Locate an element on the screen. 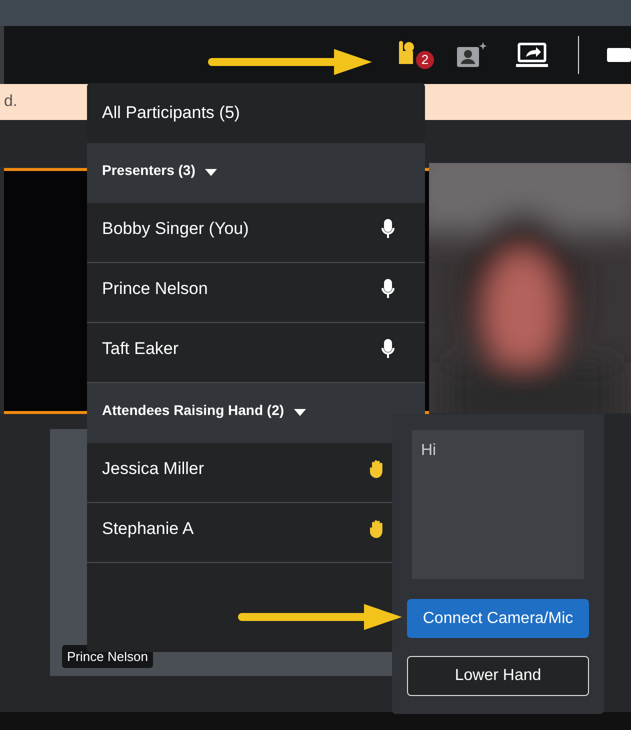  participant-name: Taft Eaker is located at coordinates (140, 348).